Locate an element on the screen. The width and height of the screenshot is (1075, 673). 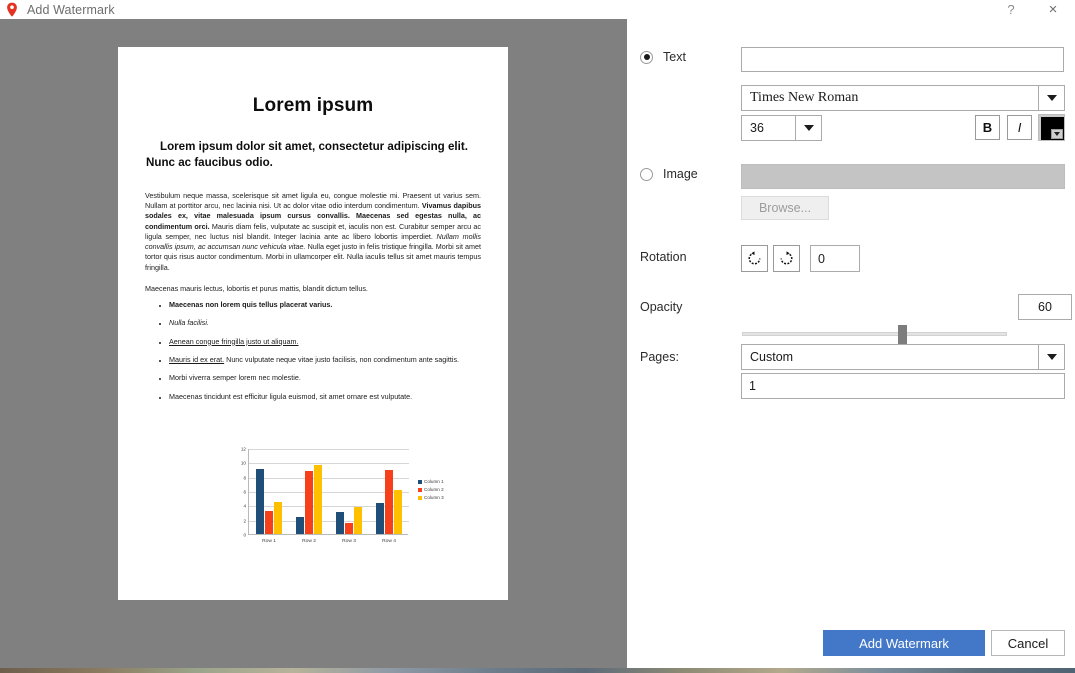
chart-y-tick-label: 8 is located at coordinates (244, 478).